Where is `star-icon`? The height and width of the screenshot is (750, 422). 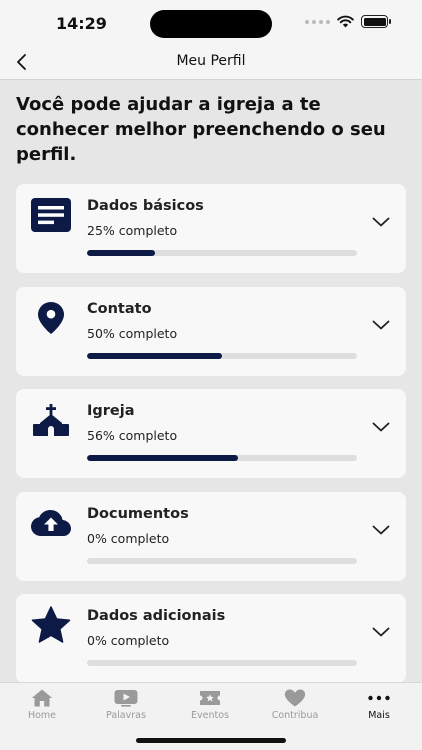
star-icon is located at coordinates (51, 625).